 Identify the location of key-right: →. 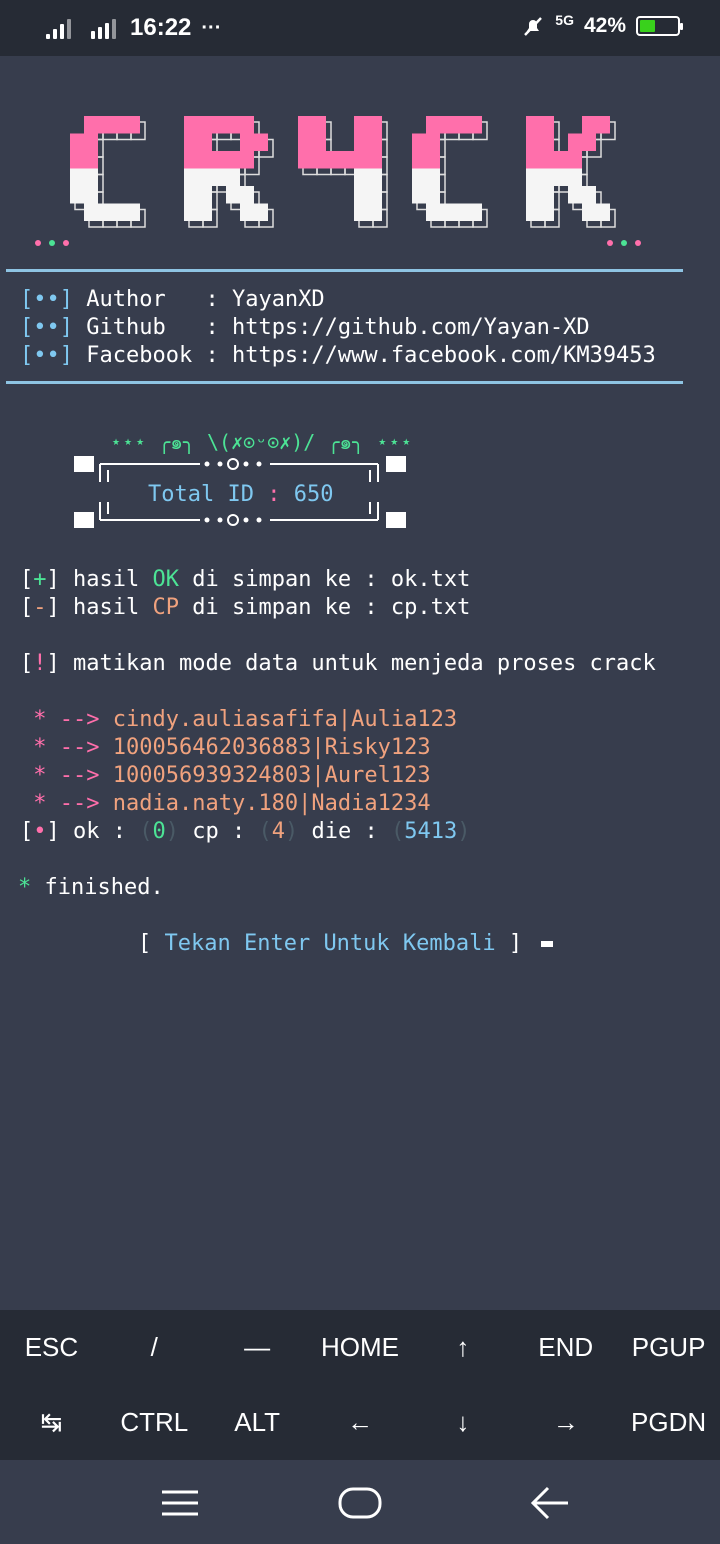
(565, 1422).